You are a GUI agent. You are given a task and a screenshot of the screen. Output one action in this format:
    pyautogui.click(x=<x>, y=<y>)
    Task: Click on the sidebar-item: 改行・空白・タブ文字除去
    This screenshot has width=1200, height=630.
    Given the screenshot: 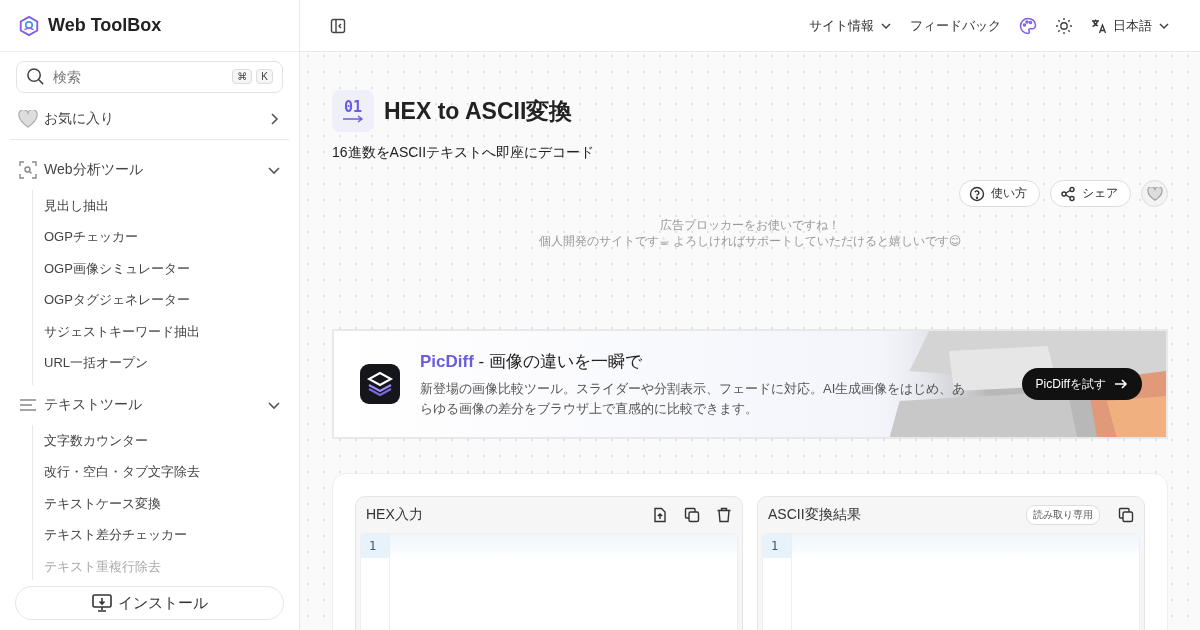 What is the action you would take?
    pyautogui.click(x=166, y=472)
    